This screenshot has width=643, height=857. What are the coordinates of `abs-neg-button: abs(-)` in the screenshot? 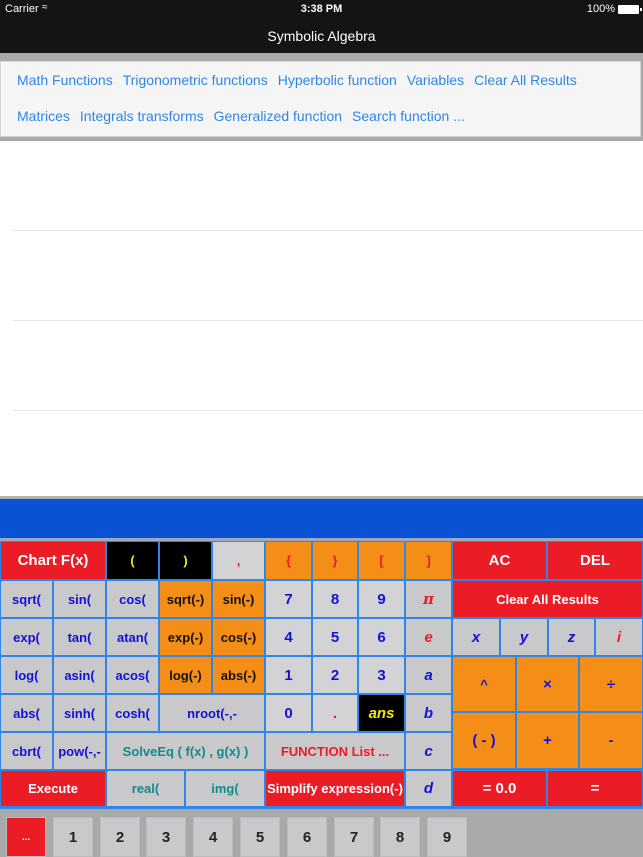 It's located at (238, 675).